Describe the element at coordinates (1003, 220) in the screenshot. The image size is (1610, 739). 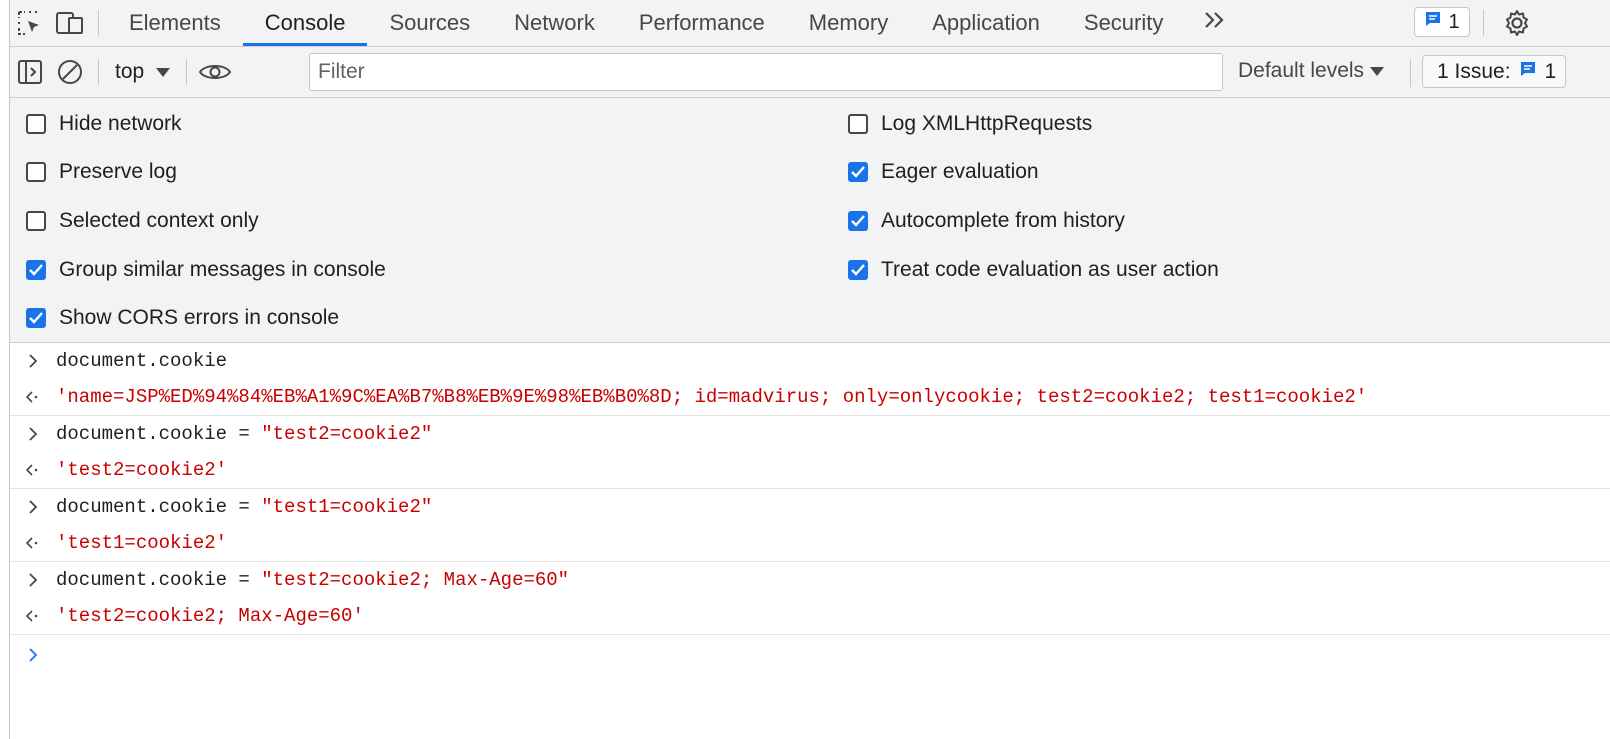
I see `setting-label: Autocomplete from history` at that location.